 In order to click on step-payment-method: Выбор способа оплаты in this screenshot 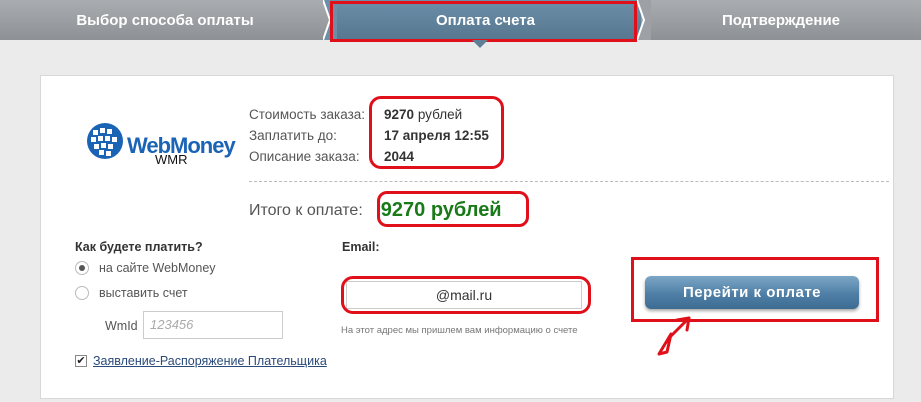, I will do `click(165, 20)`.